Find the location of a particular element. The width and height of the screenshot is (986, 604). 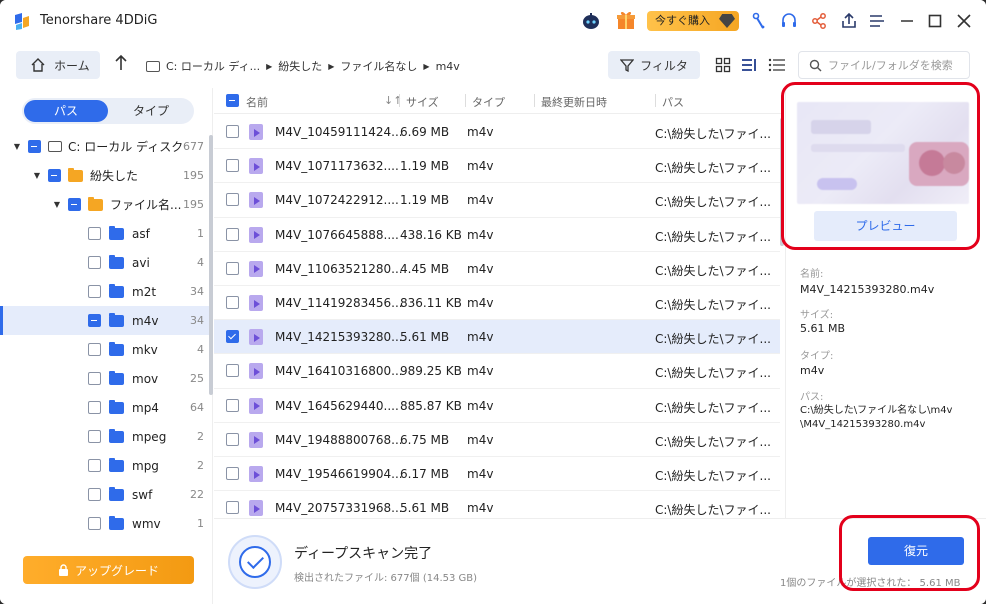

buy-now-button: 今すぐ購入 is located at coordinates (693, 21).